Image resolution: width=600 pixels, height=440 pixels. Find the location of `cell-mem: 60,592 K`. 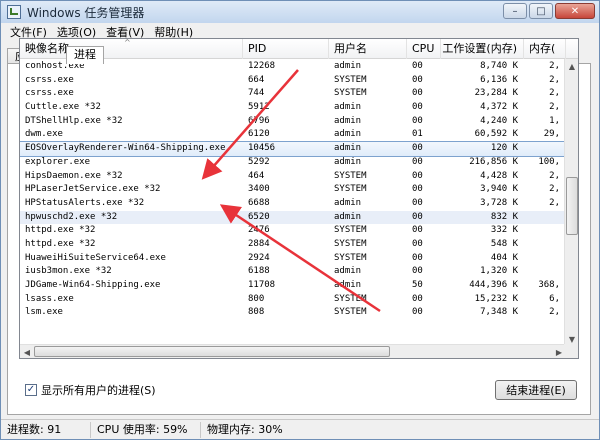

cell-mem: 60,592 K is located at coordinates (496, 134).